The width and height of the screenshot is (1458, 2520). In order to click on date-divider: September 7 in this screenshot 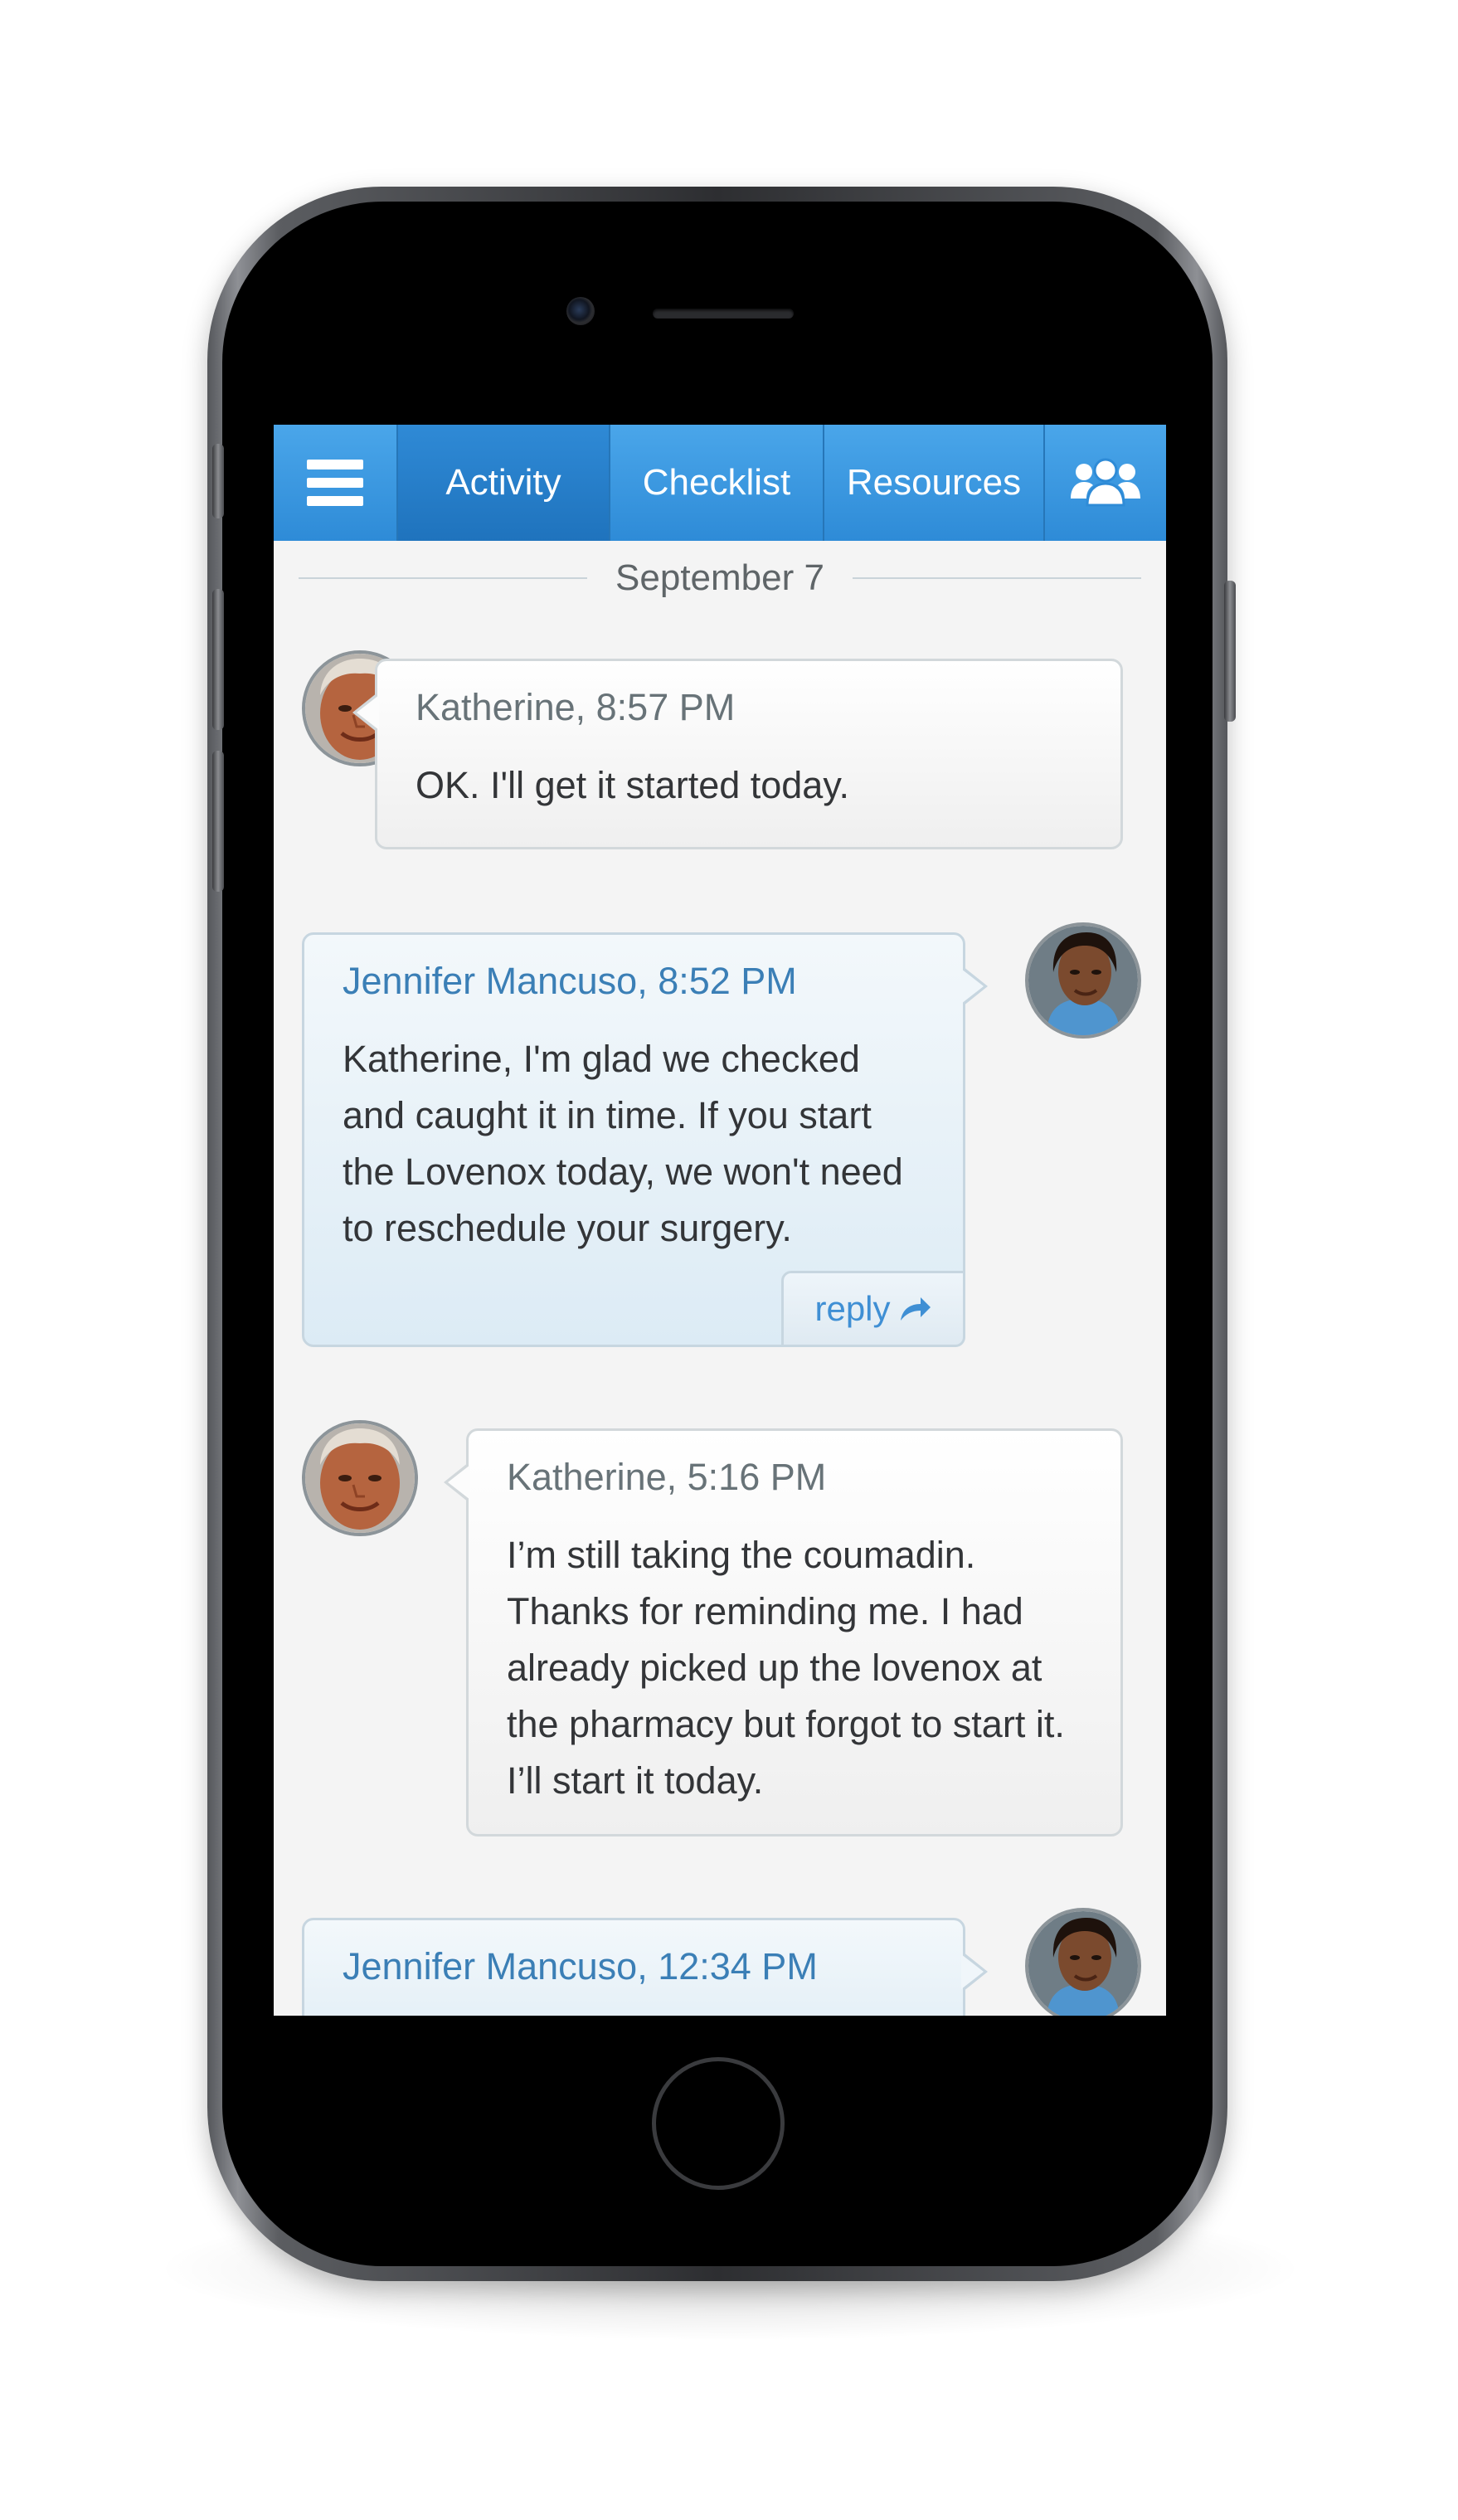, I will do `click(720, 578)`.